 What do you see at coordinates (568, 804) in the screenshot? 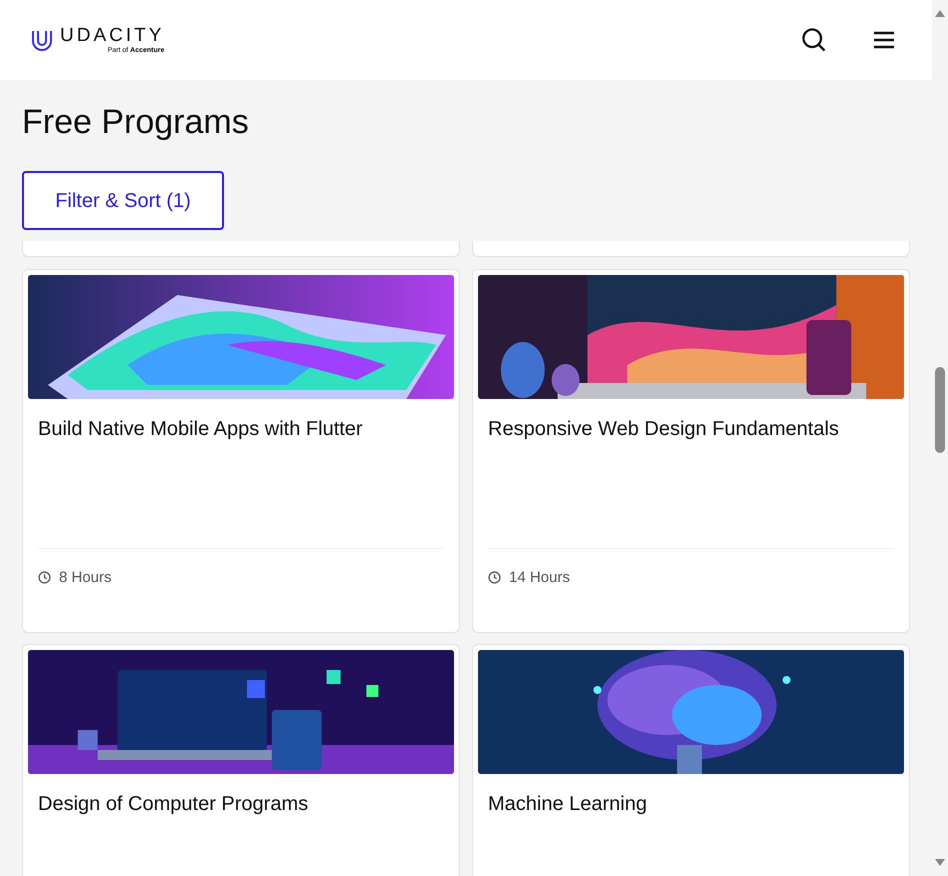
I see `program-title: Machine Learning` at bounding box center [568, 804].